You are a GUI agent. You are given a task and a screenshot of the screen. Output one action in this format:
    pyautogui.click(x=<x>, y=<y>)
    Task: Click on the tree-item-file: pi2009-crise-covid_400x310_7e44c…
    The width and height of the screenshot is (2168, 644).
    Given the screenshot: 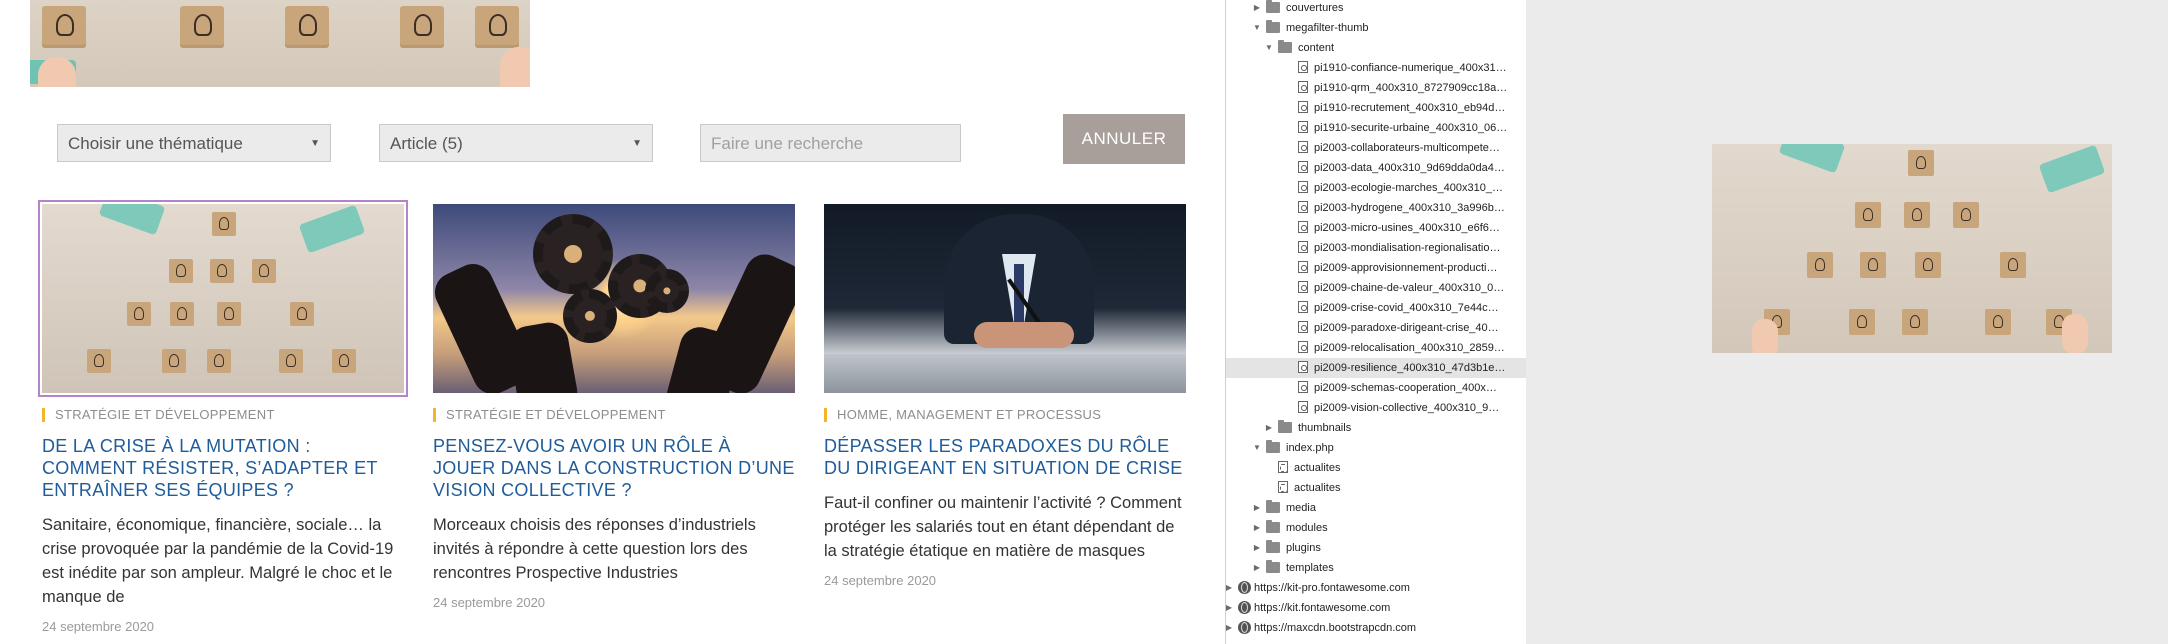 What is the action you would take?
    pyautogui.click(x=1376, y=308)
    